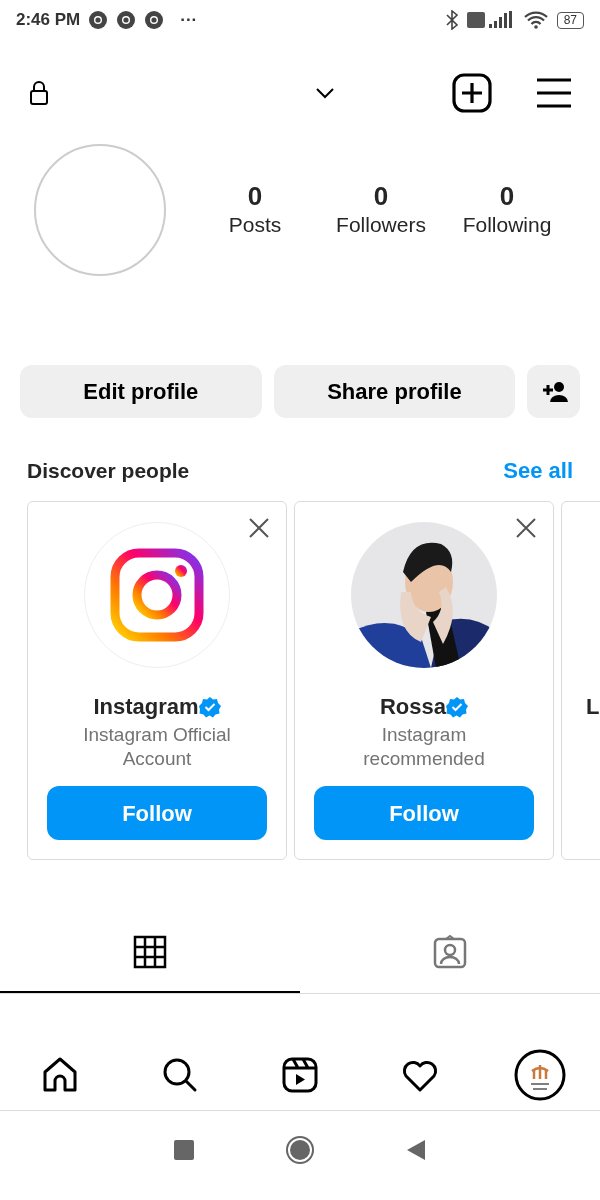  I want to click on battery-level: 87, so click(570, 20).